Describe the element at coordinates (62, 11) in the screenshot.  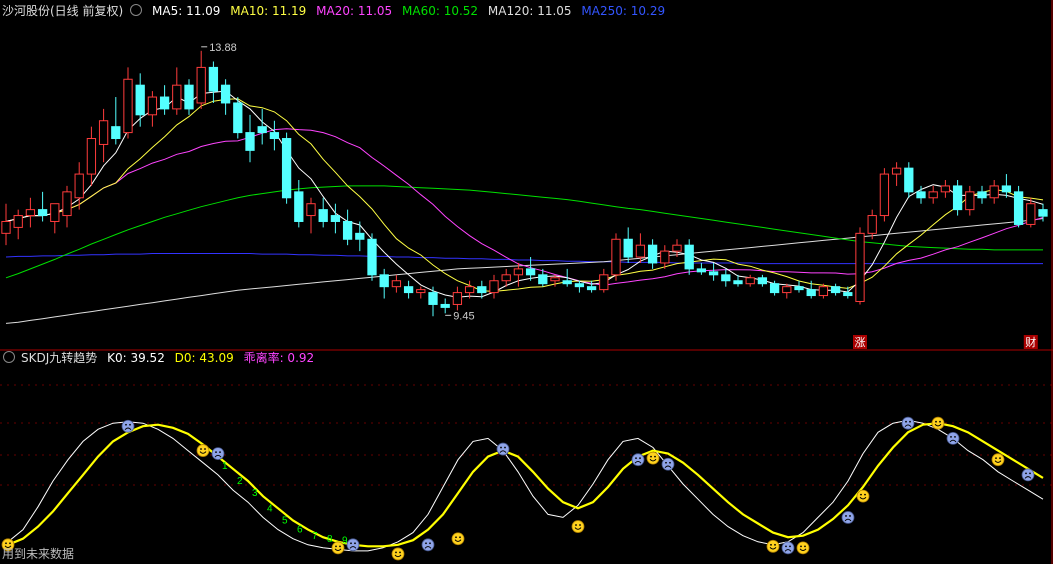
I see `title: 沙河股份(日线 前复权)` at that location.